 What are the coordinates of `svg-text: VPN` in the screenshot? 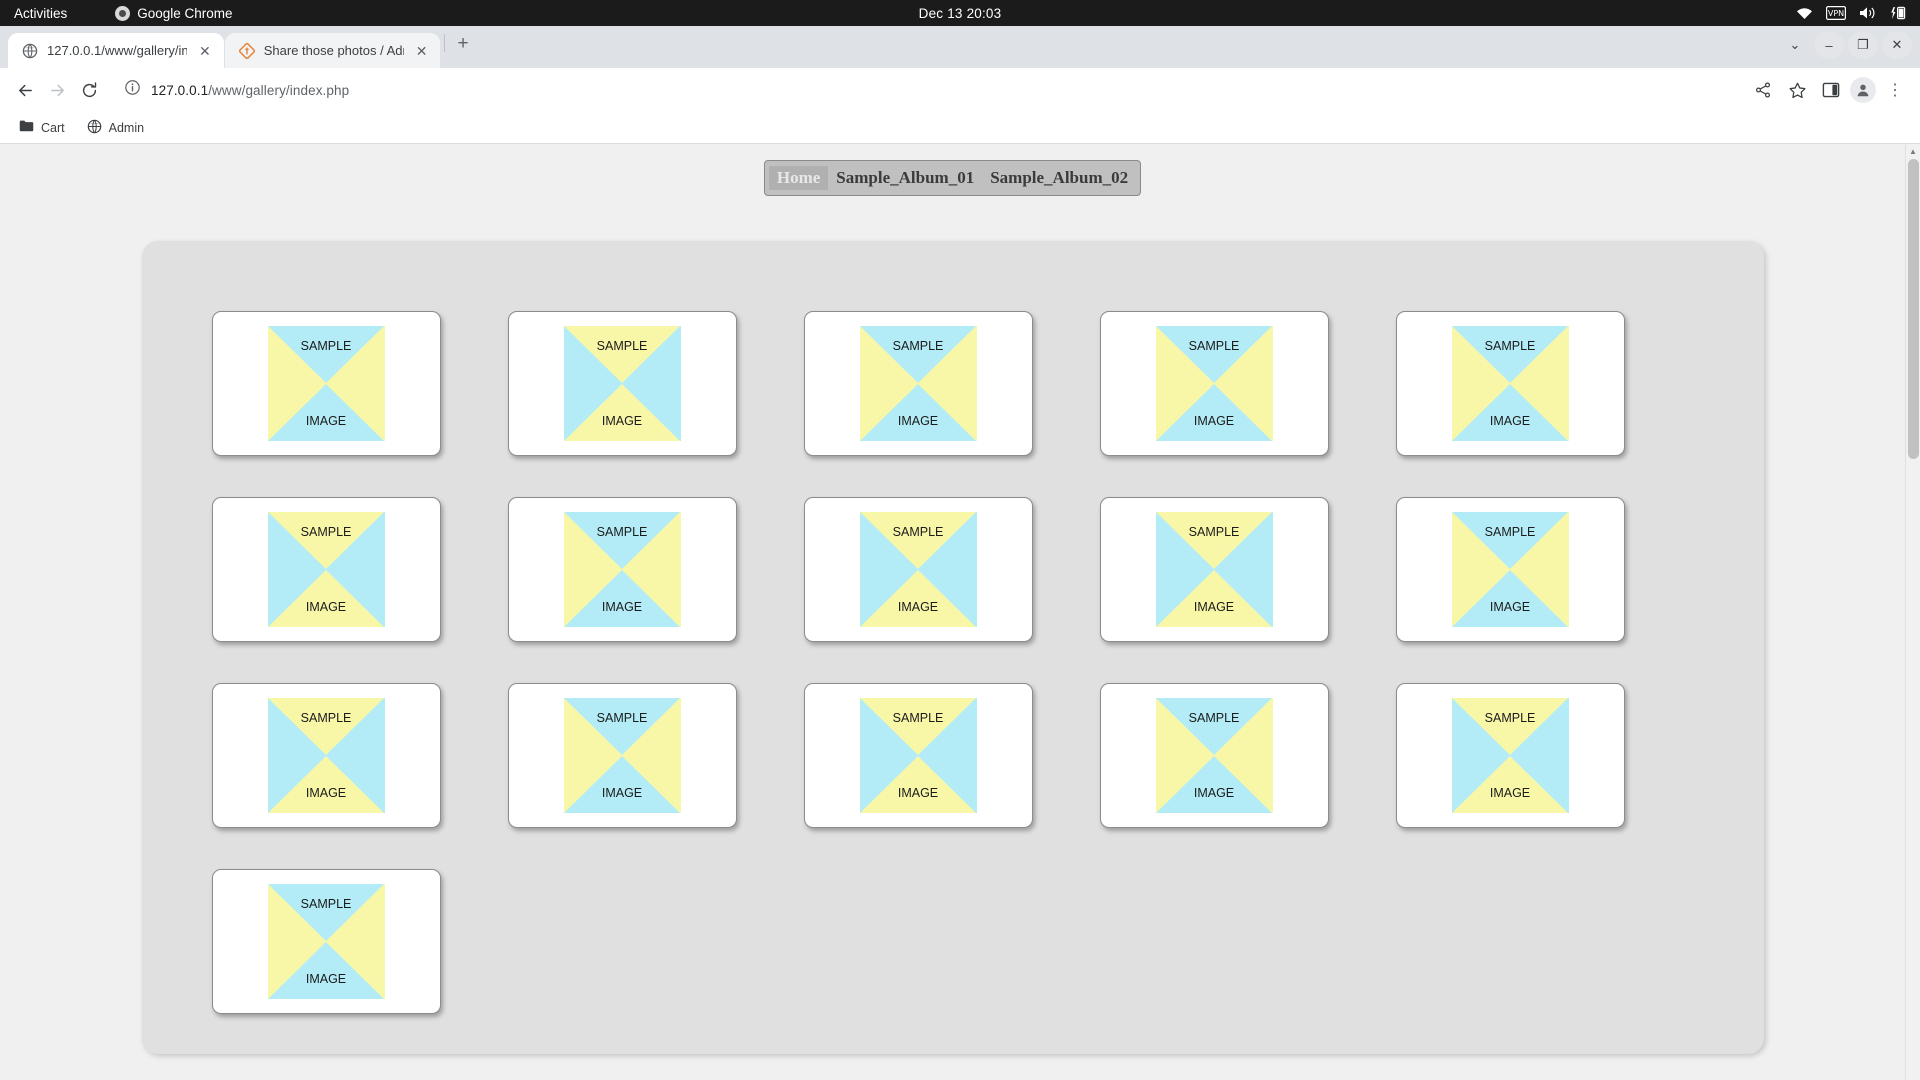 It's located at (1836, 13).